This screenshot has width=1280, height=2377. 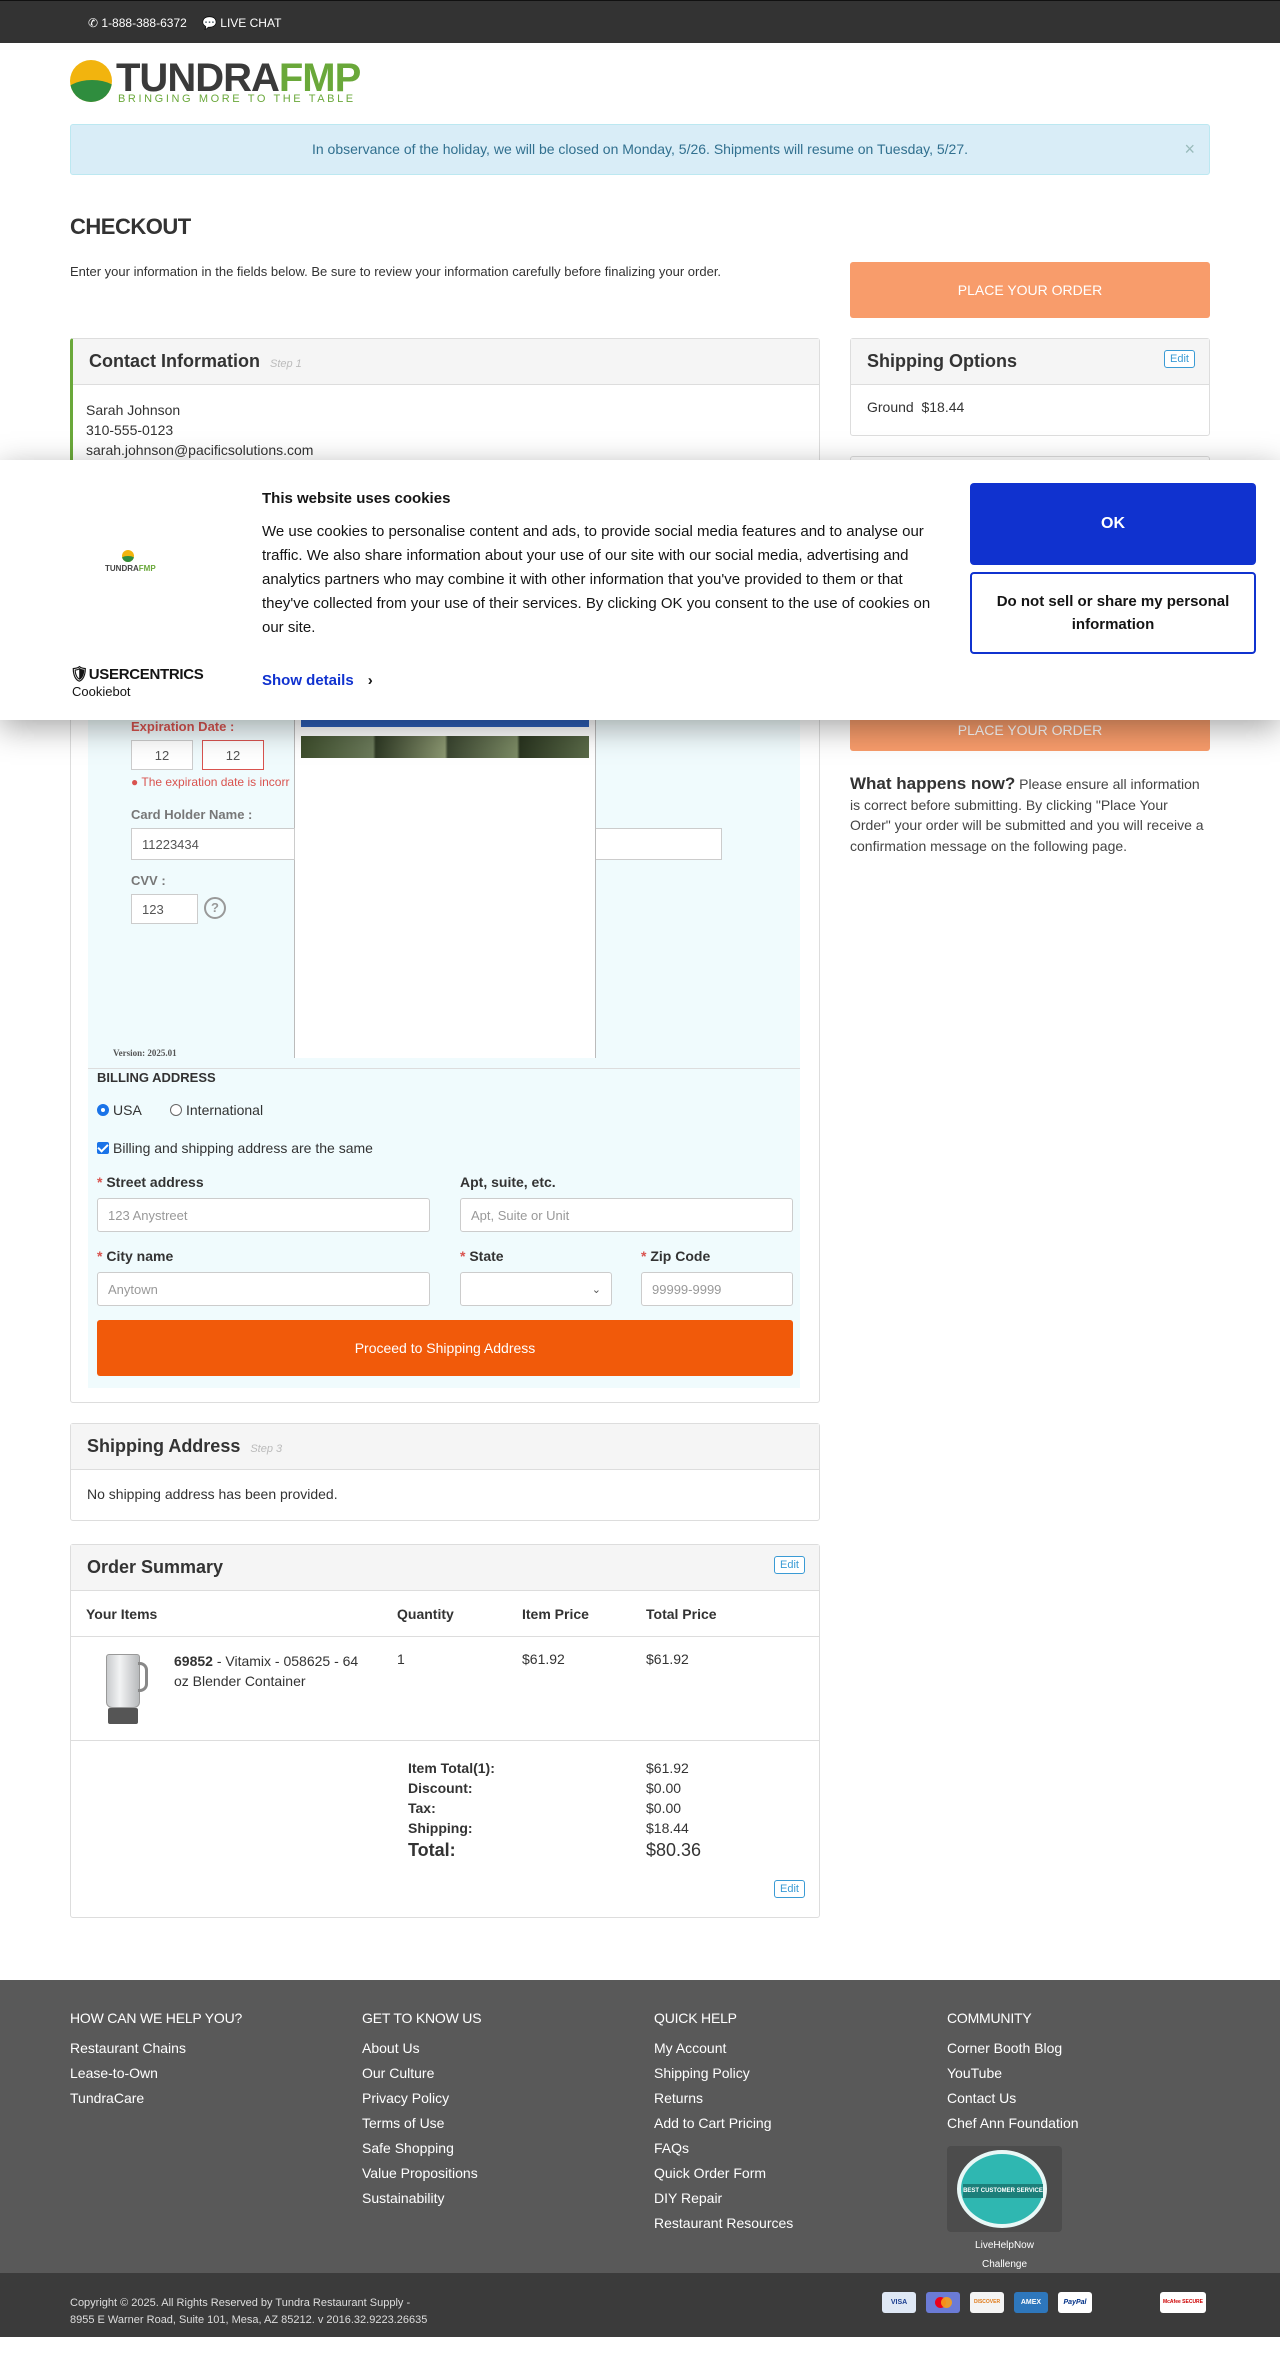 What do you see at coordinates (263, 1215) in the screenshot?
I see `street-input: 123 Anystreet` at bounding box center [263, 1215].